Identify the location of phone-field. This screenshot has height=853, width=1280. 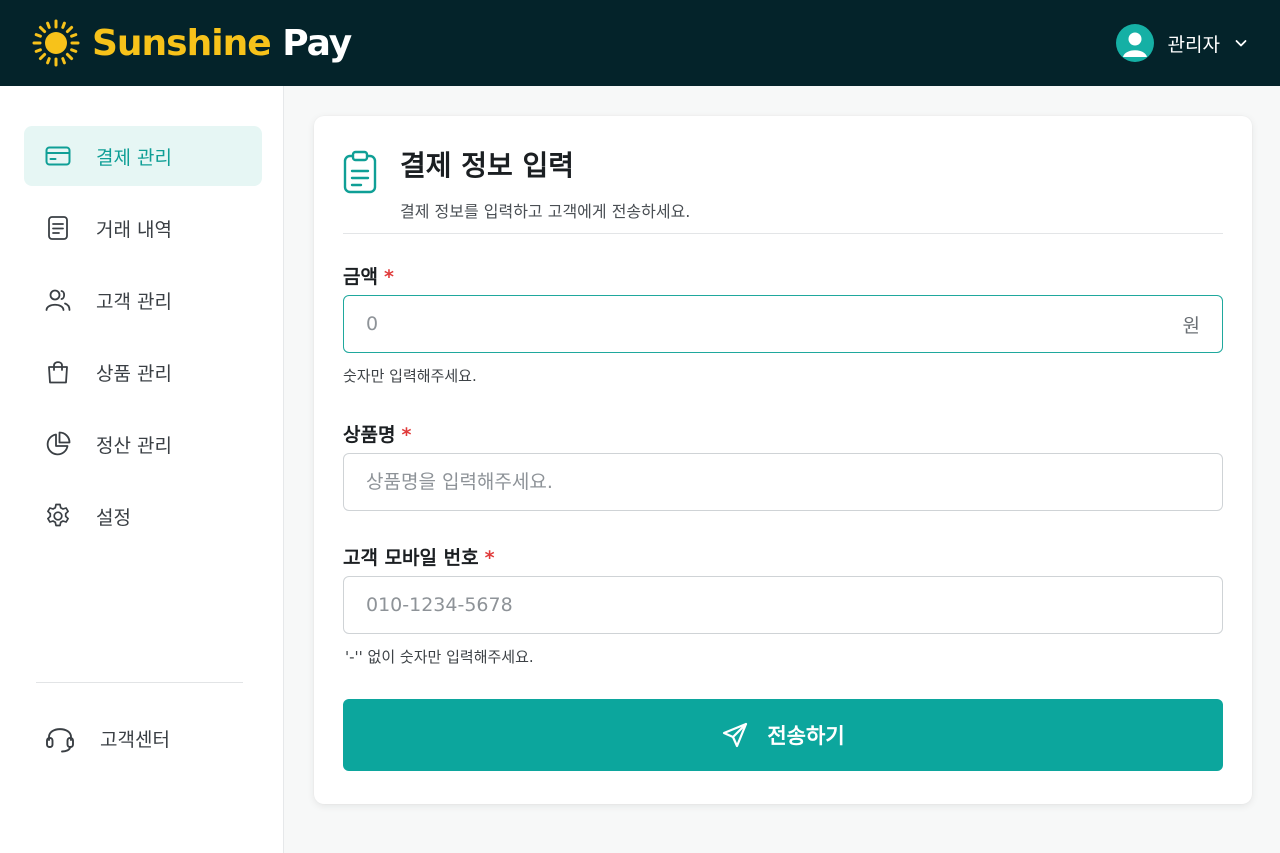
(783, 605).